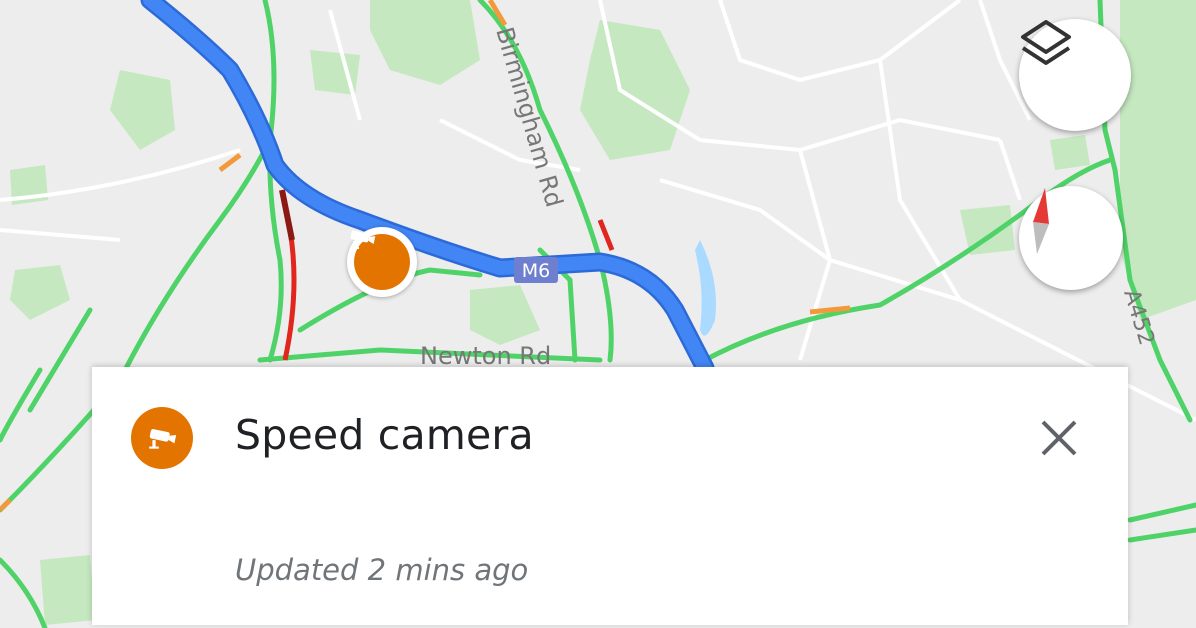 The height and width of the screenshot is (628, 1196). I want to click on m6-label: M6, so click(536, 271).